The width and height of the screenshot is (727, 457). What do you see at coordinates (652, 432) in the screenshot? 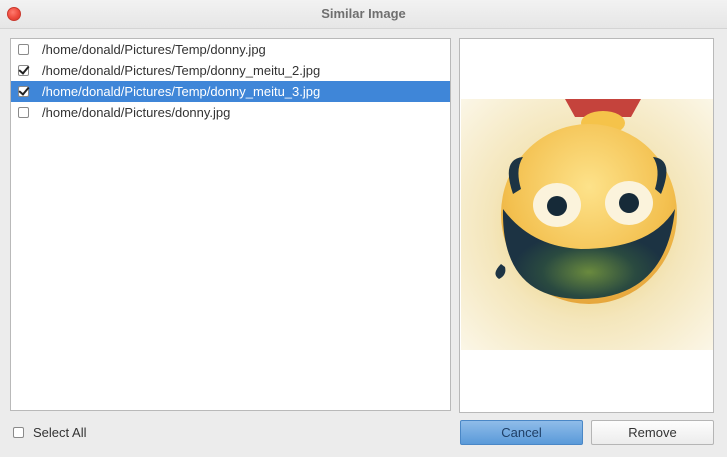
I see `remove-button: Remove` at bounding box center [652, 432].